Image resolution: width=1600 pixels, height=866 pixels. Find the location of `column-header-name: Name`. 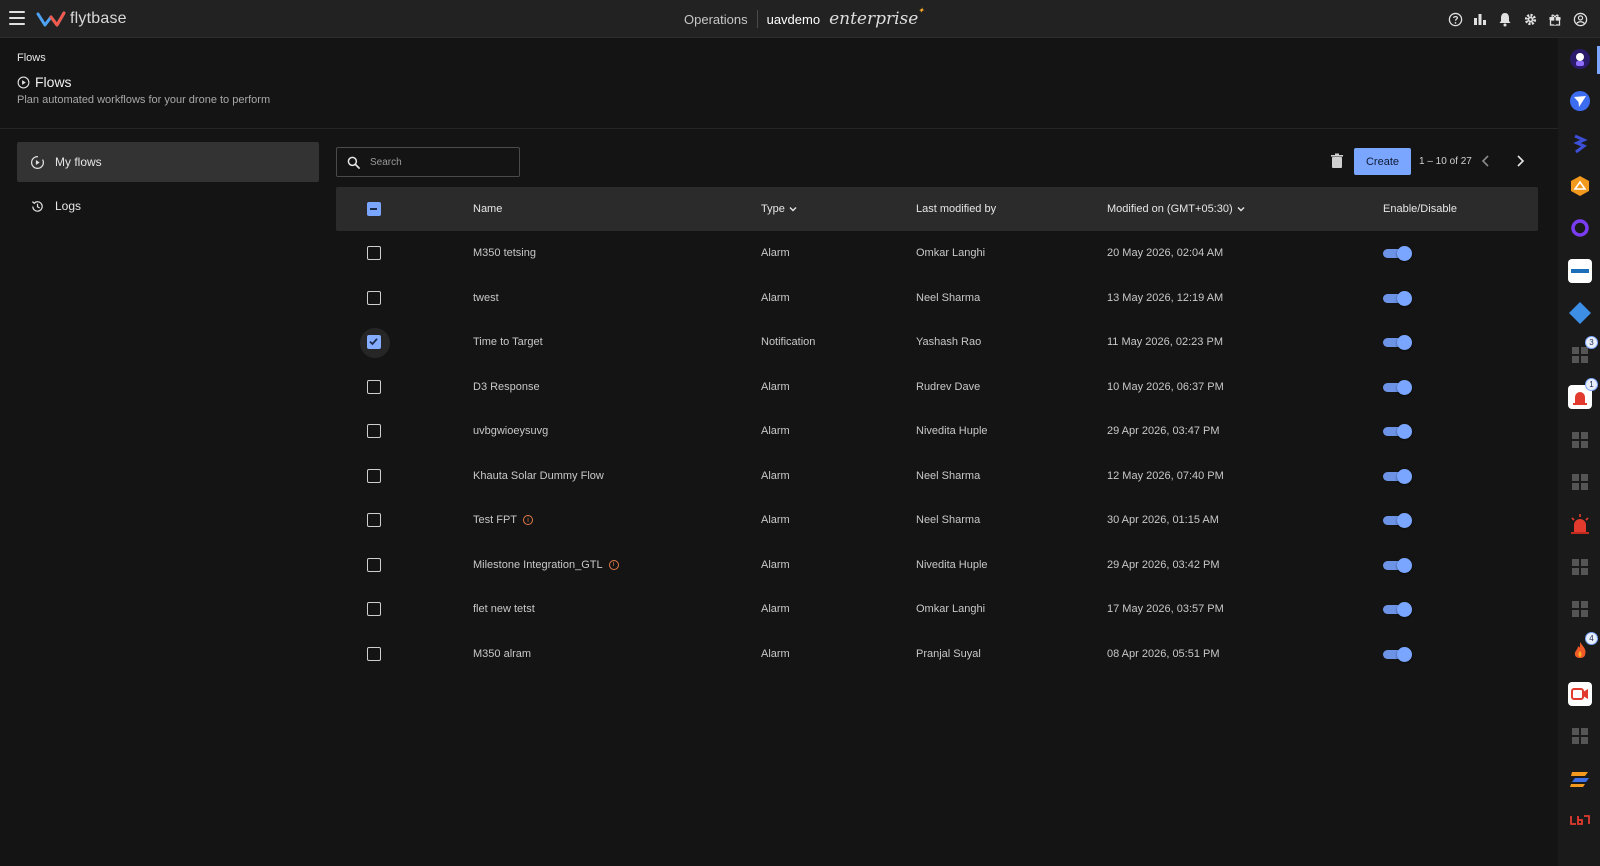

column-header-name: Name is located at coordinates (487, 209).